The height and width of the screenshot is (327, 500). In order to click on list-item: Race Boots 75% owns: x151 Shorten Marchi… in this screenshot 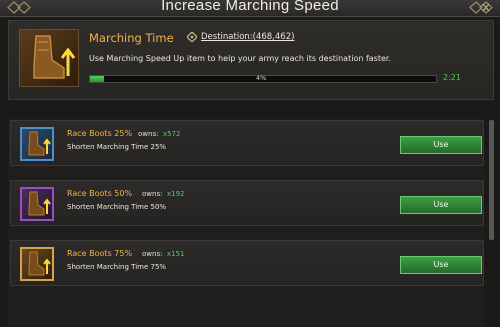, I will do `click(247, 263)`.